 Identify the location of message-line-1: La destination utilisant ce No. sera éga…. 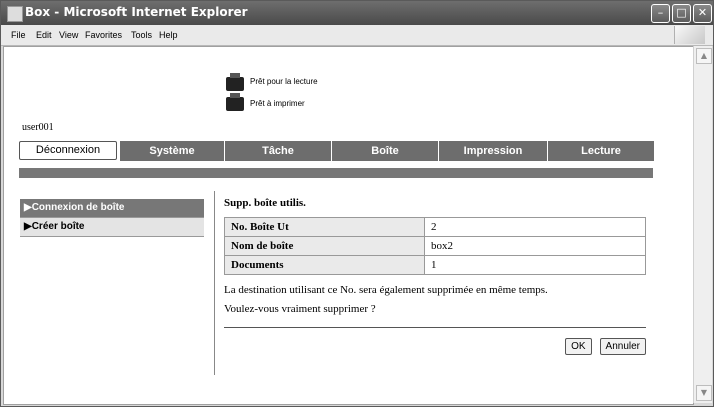
(386, 290).